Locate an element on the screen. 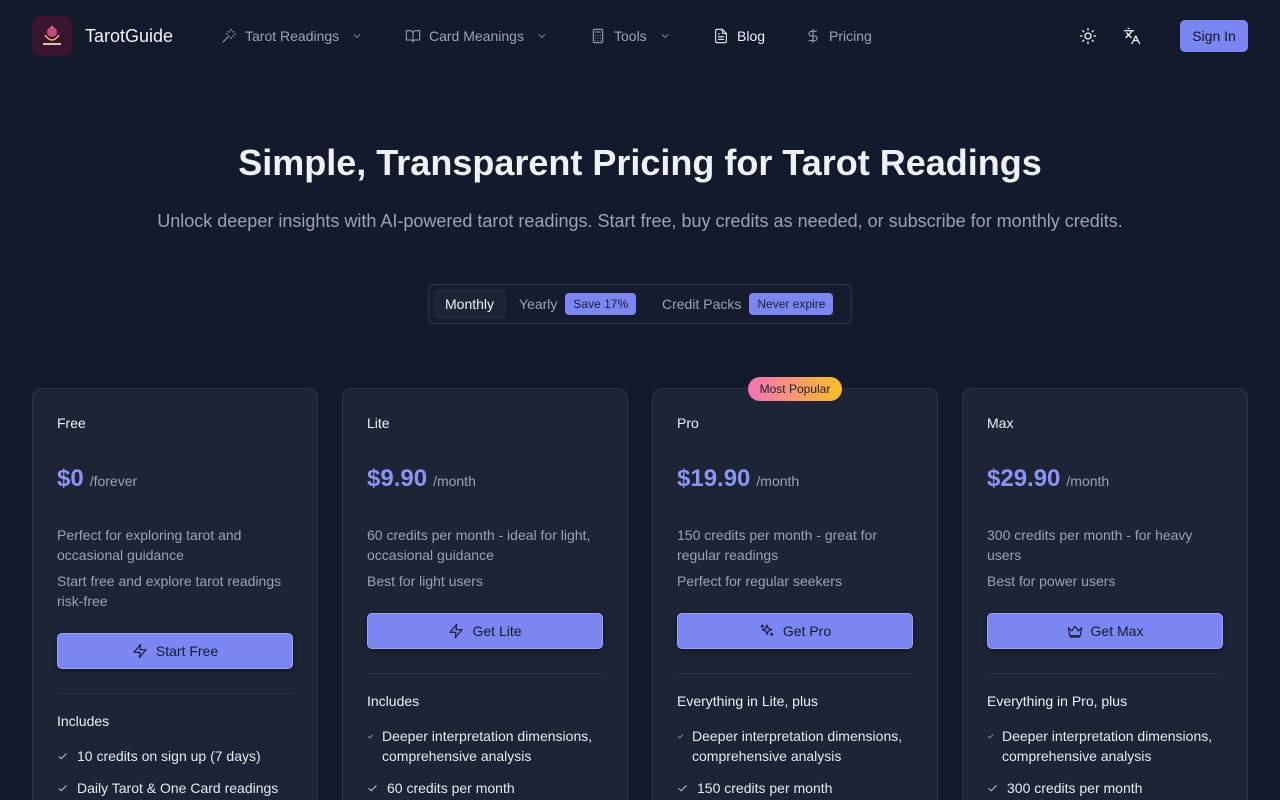  theme-toggle-button is located at coordinates (1088, 36).